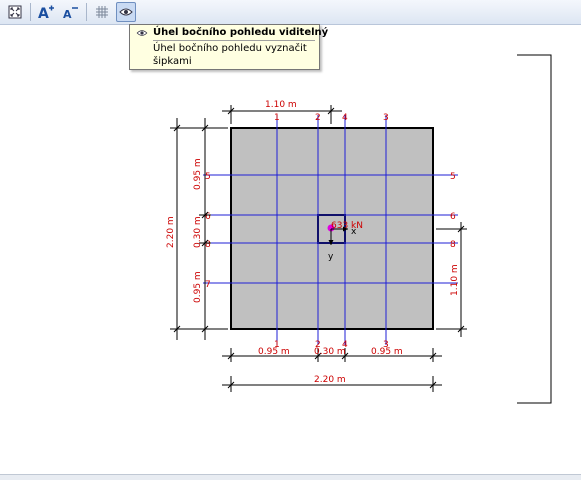  What do you see at coordinates (208, 285) in the screenshot?
I see `axis-label-7-left: 7` at bounding box center [208, 285].